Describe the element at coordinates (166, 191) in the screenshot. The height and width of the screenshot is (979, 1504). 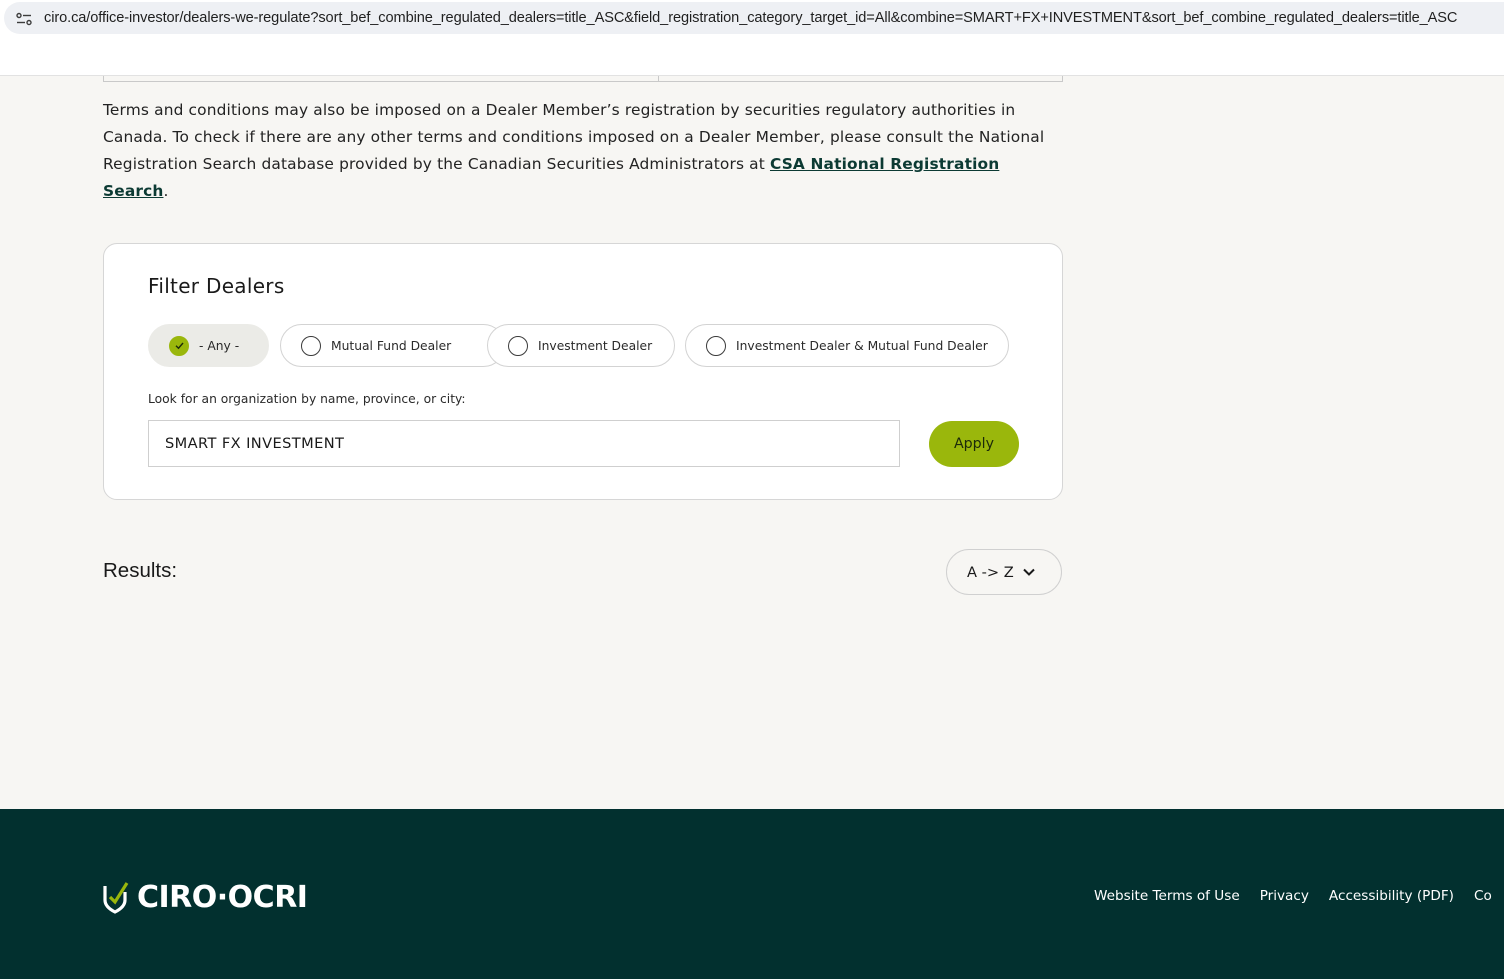
I see `terms-suffix: .` at that location.